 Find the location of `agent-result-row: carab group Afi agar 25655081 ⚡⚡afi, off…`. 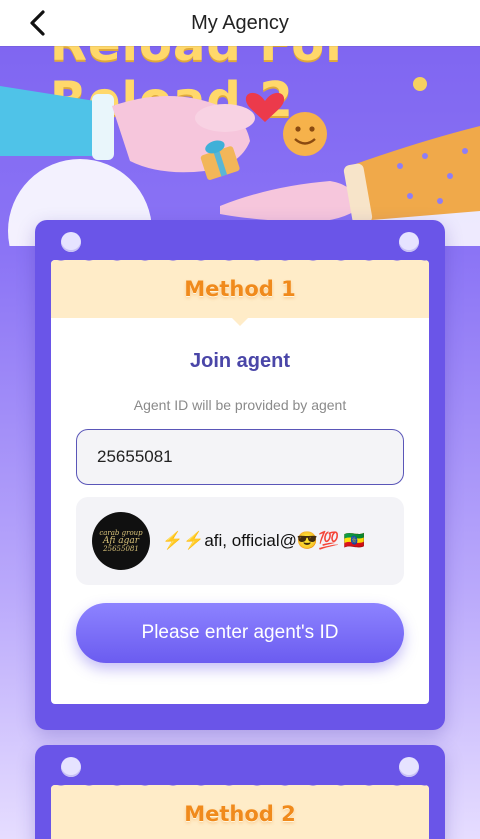

agent-result-row: carab group Afi agar 25655081 ⚡⚡afi, off… is located at coordinates (240, 541).